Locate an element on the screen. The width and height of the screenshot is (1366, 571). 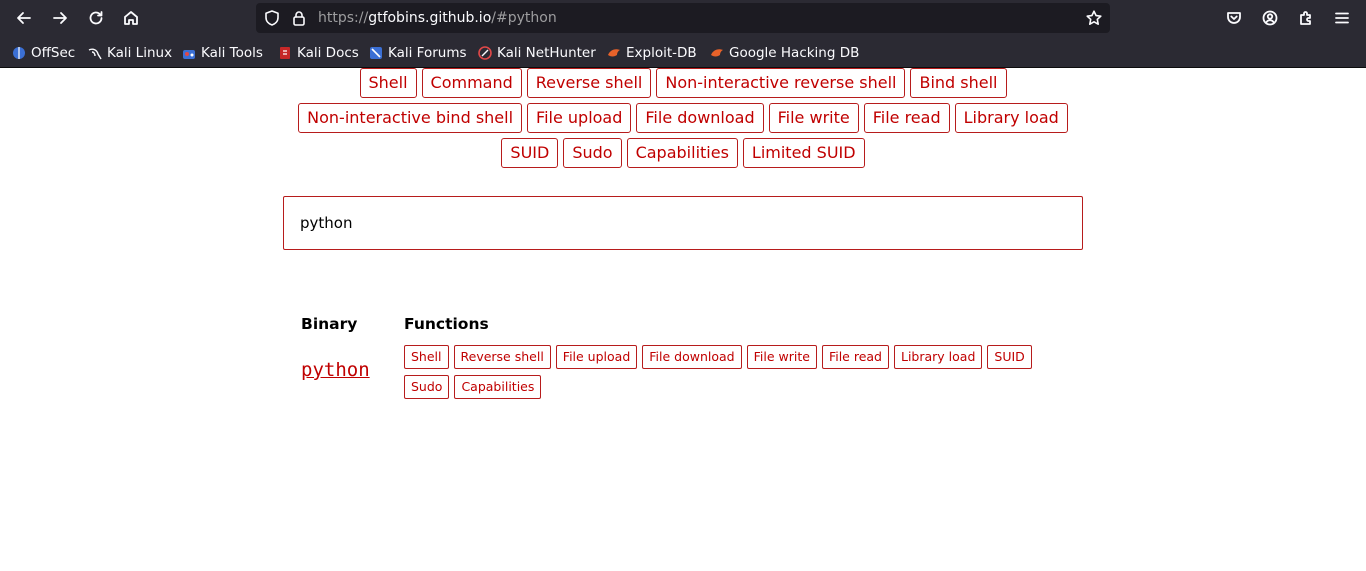
bookmark-label: Kali Tools is located at coordinates (232, 53).